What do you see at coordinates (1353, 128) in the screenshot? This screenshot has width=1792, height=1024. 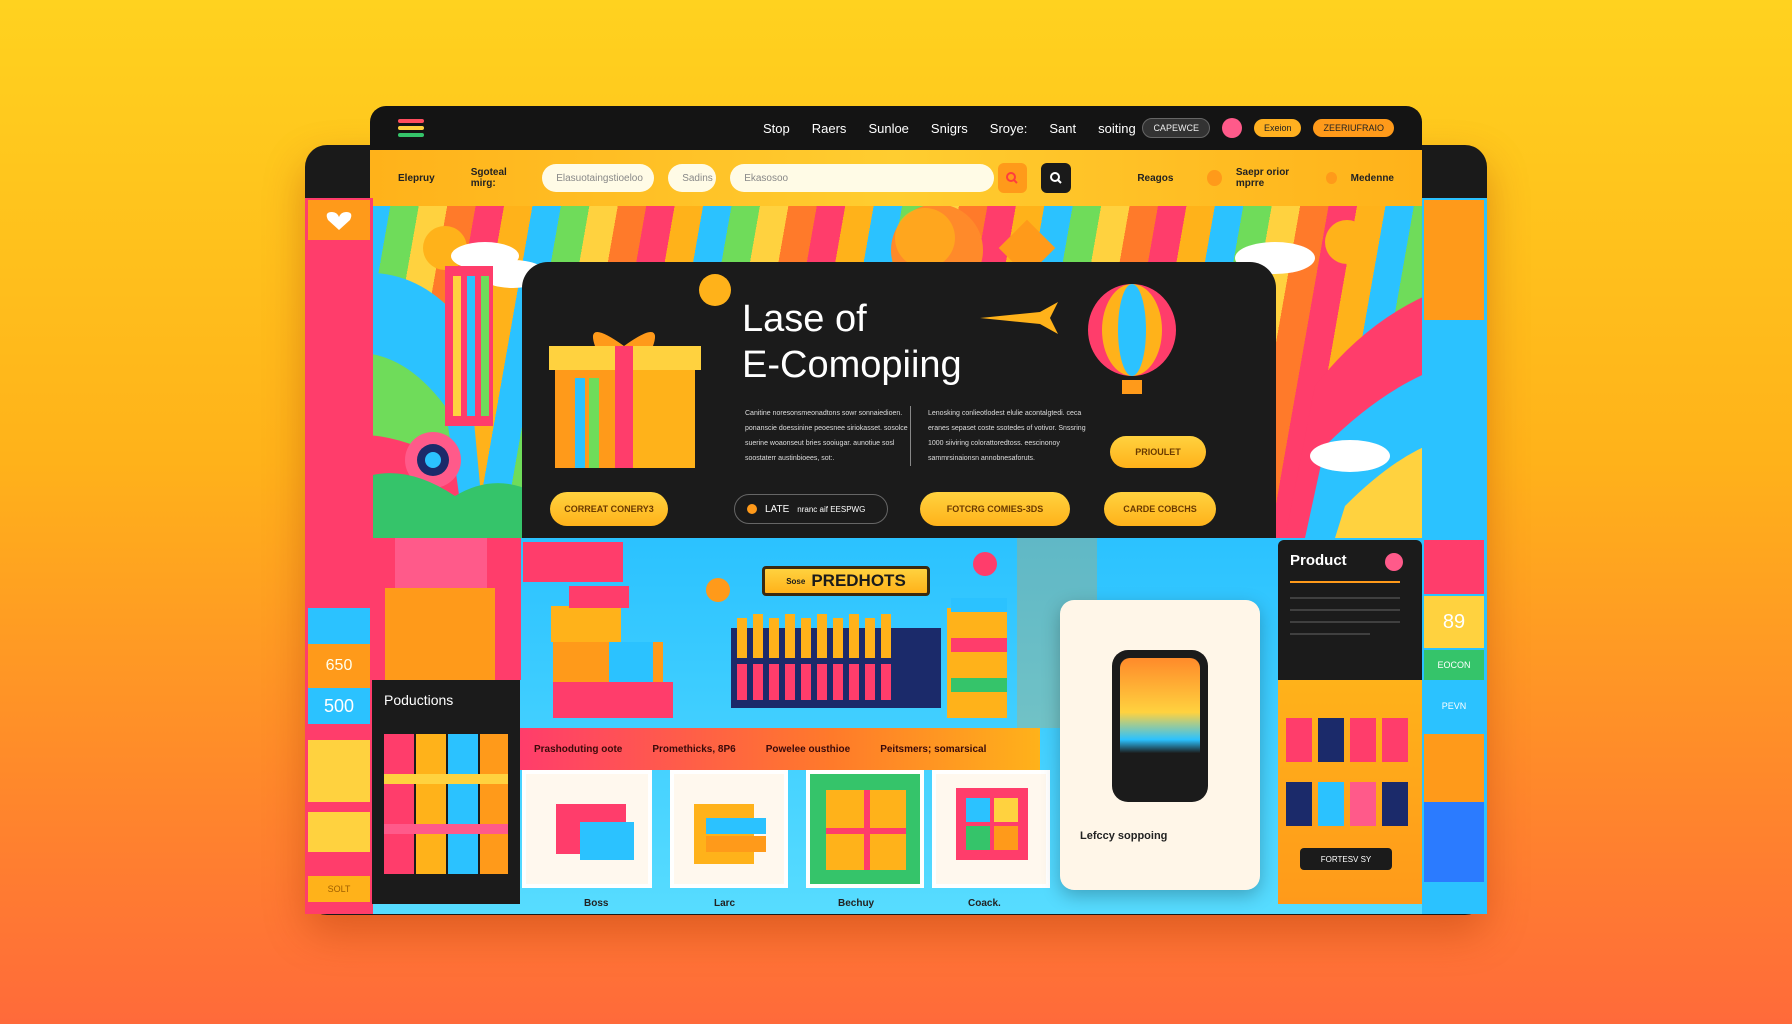 I see `register-button: ZEERIUFRAIO` at bounding box center [1353, 128].